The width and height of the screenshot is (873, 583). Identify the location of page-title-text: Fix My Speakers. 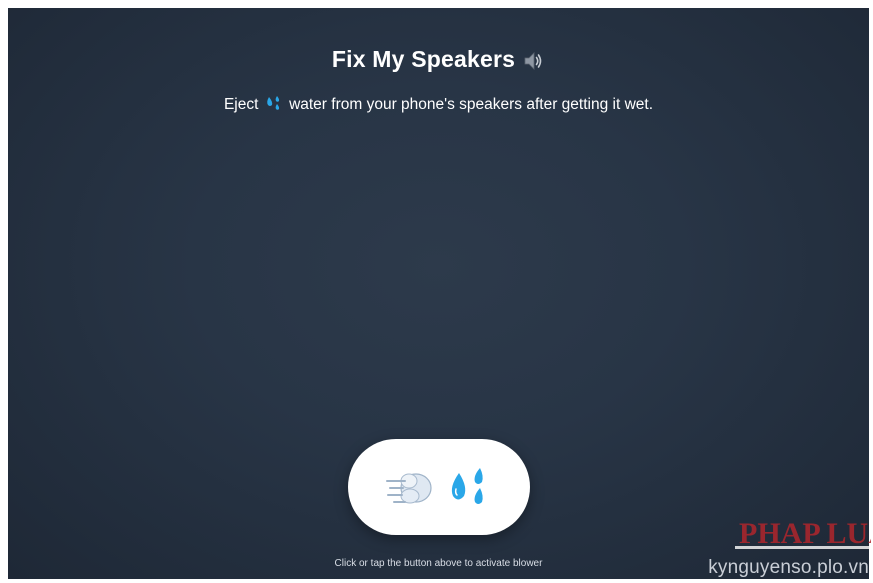
(423, 59).